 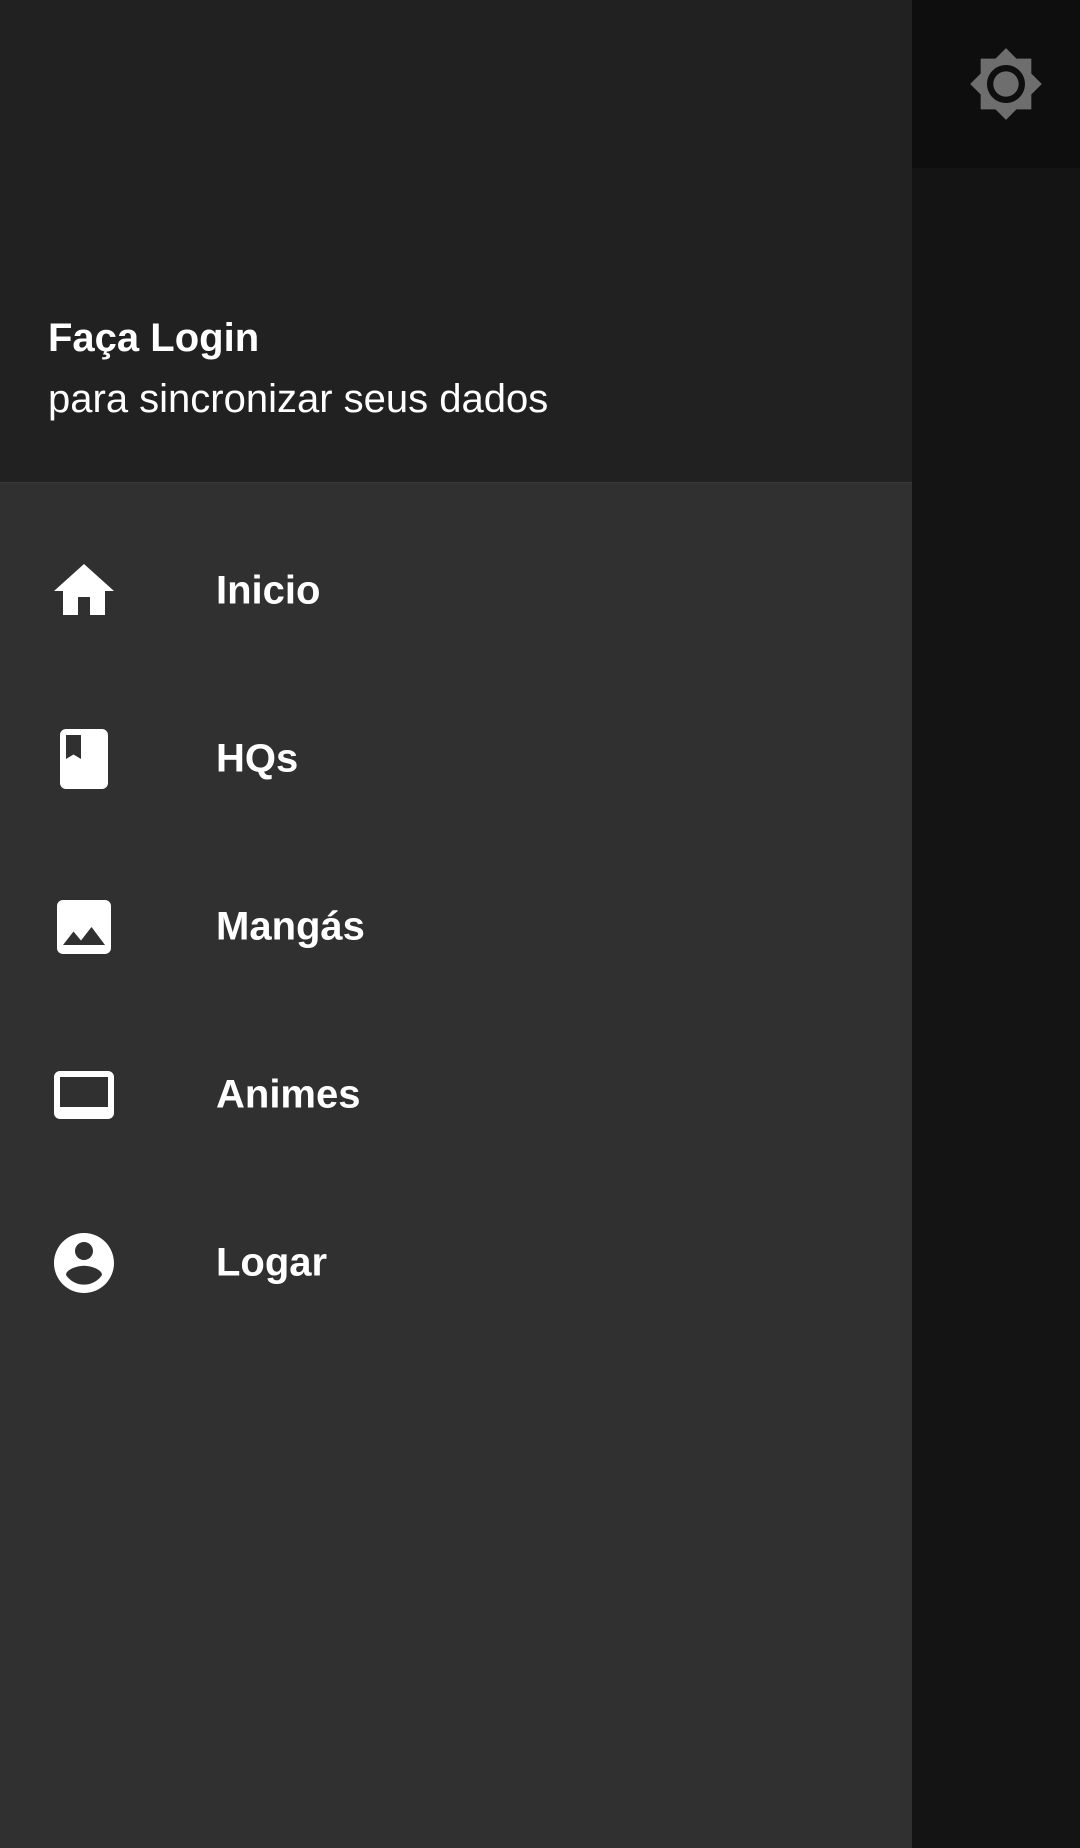 I want to click on menu-item-label: HQs, so click(x=257, y=758).